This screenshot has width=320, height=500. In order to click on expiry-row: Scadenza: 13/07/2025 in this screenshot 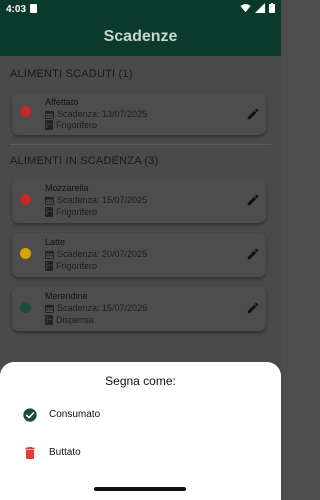, I will do `click(96, 114)`.